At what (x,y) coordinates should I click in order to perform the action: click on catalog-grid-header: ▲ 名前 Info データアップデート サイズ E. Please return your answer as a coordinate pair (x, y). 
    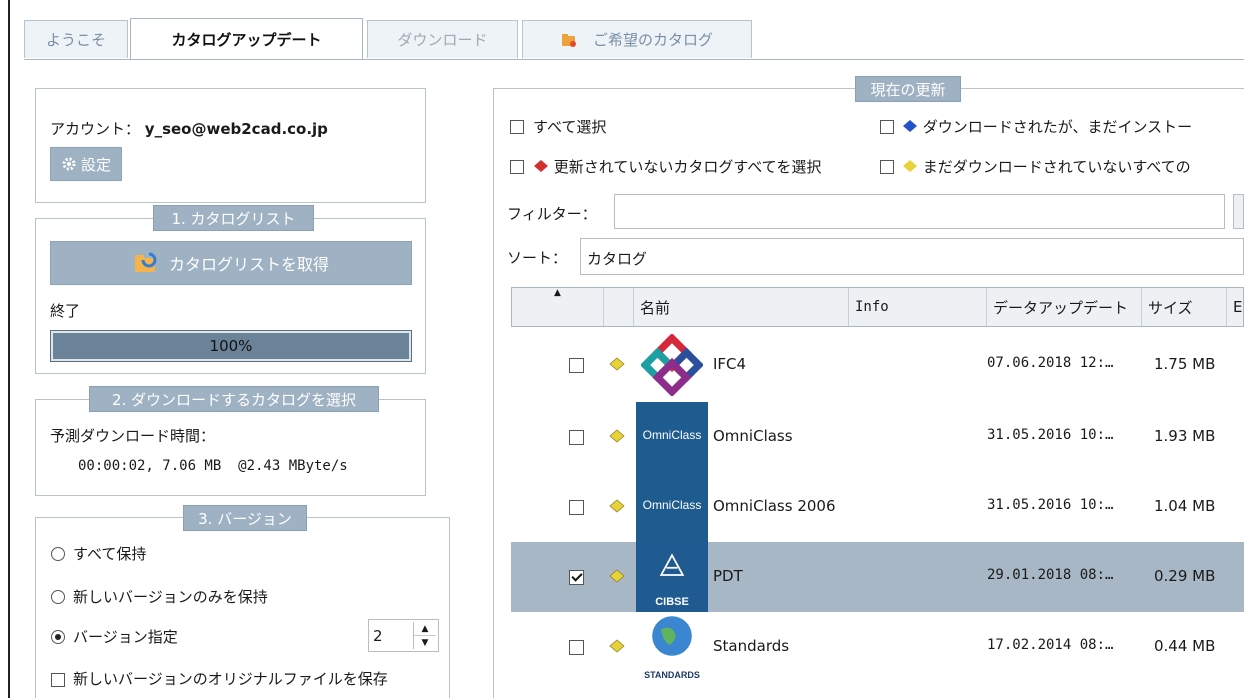
    Looking at the image, I should click on (877, 307).